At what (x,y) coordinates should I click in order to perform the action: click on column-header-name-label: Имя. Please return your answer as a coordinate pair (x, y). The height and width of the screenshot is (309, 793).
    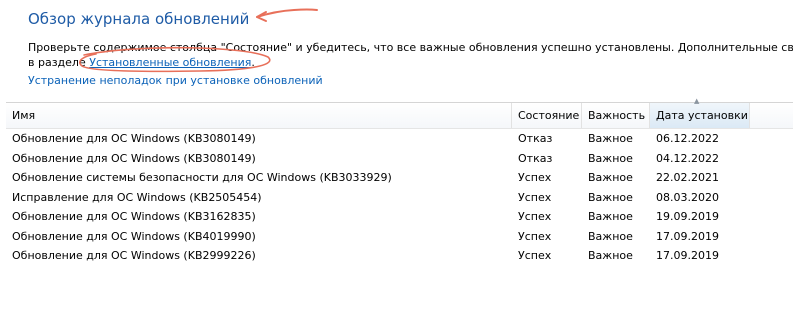
    Looking at the image, I should click on (24, 115).